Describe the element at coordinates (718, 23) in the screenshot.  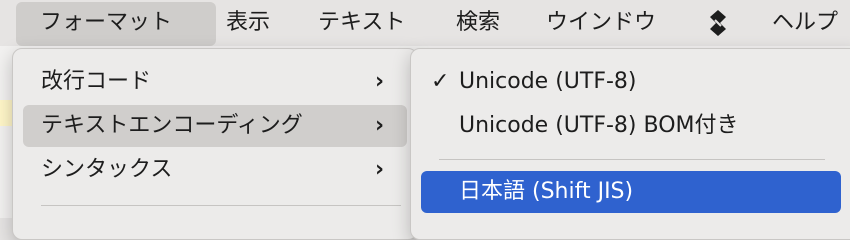
I see `script-app-icon` at that location.